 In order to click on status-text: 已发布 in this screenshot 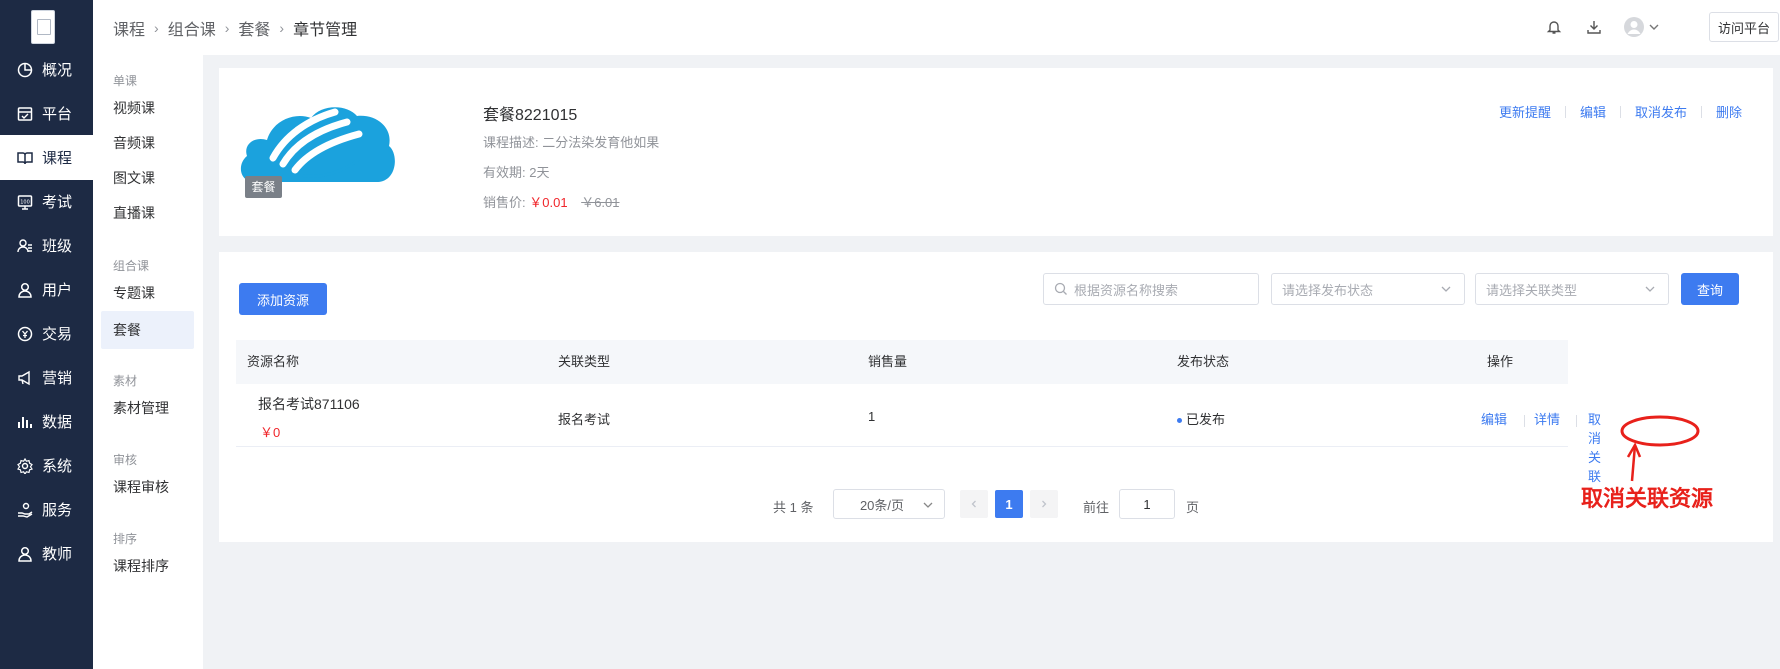, I will do `click(1206, 419)`.